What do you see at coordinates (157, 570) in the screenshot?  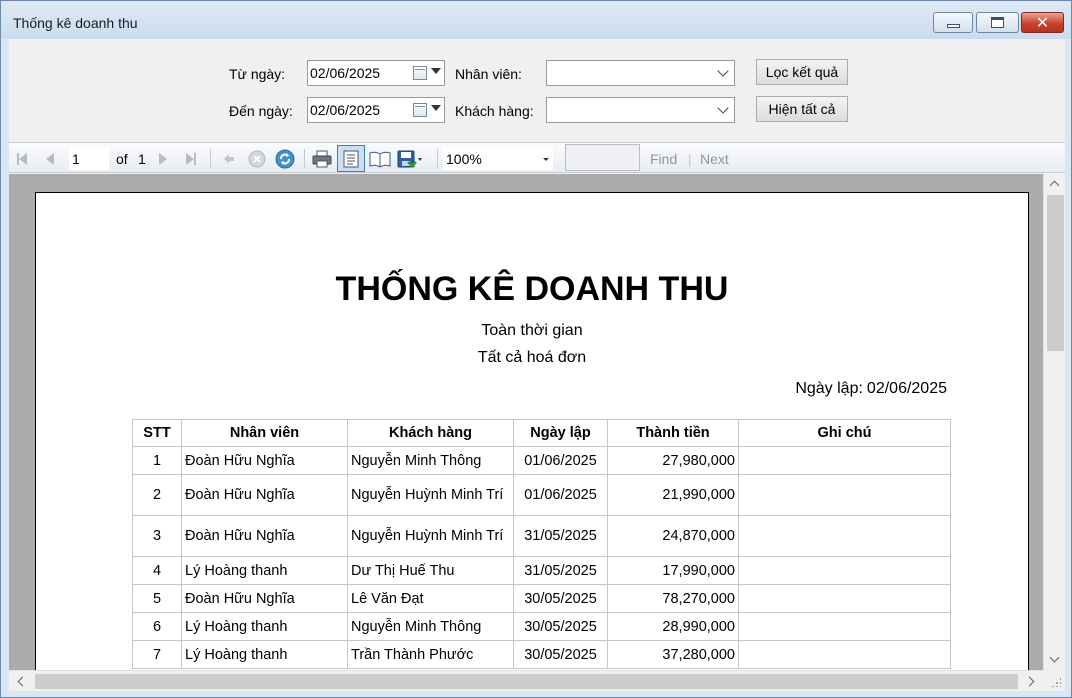 I see `cell-stt: 4` at bounding box center [157, 570].